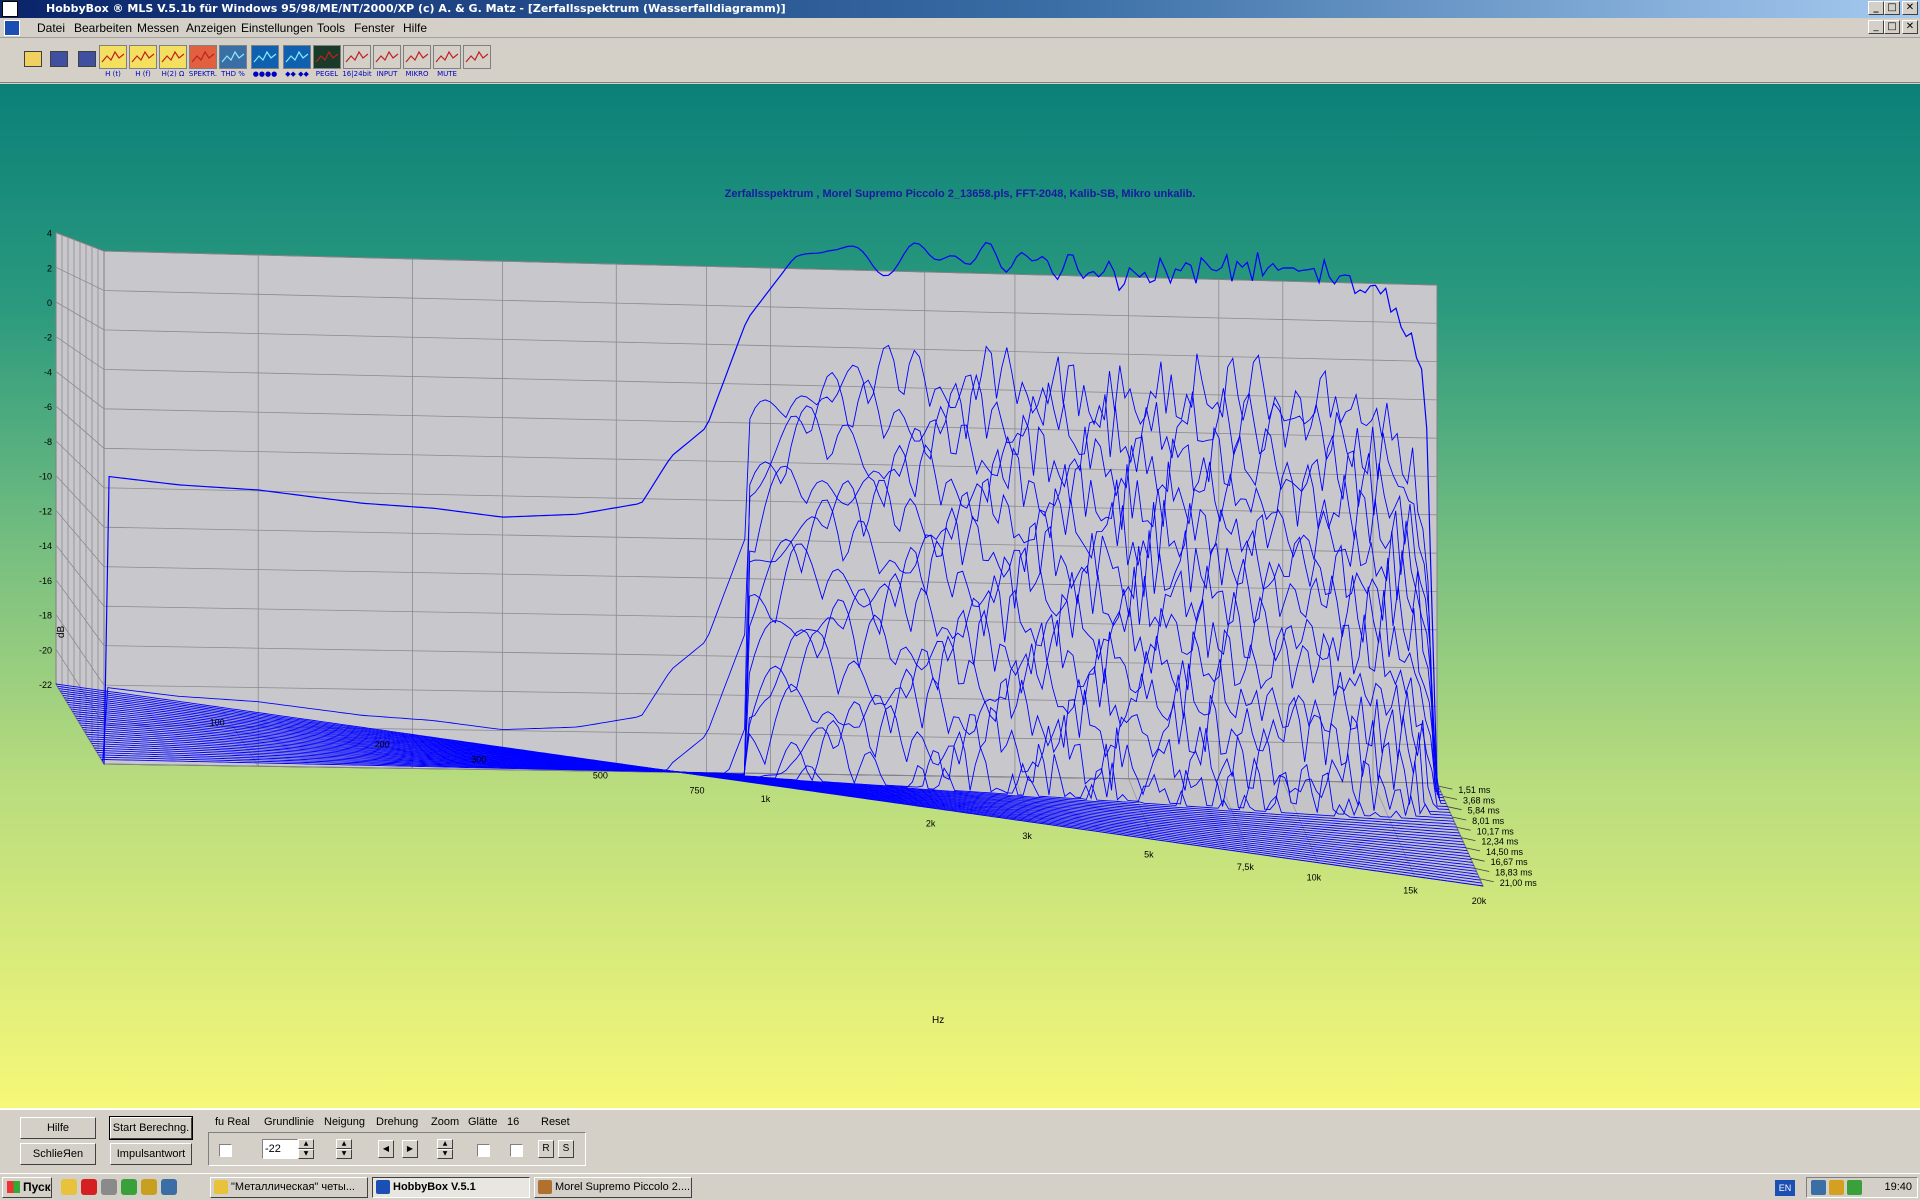  What do you see at coordinates (516, 1150) in the screenshot?
I see `option-checkbox` at bounding box center [516, 1150].